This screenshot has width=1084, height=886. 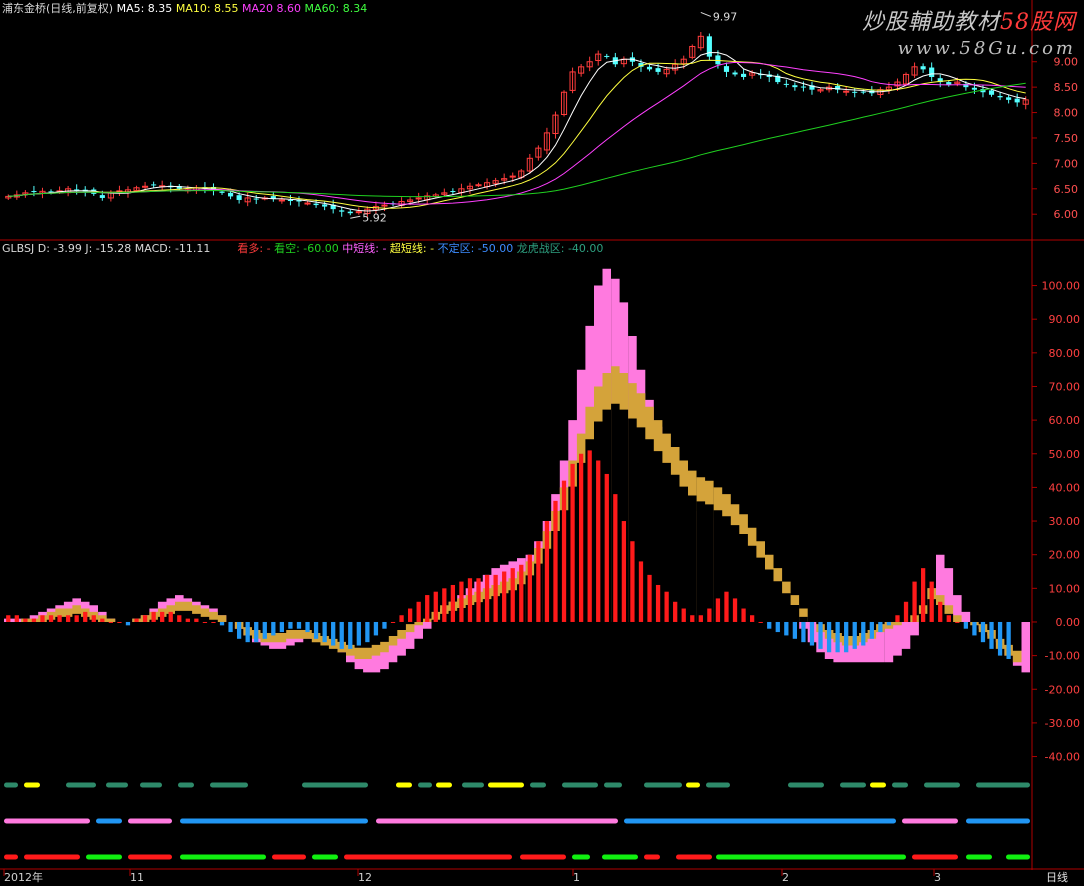 What do you see at coordinates (1057, 877) in the screenshot?
I see `period-tab: 日线` at bounding box center [1057, 877].